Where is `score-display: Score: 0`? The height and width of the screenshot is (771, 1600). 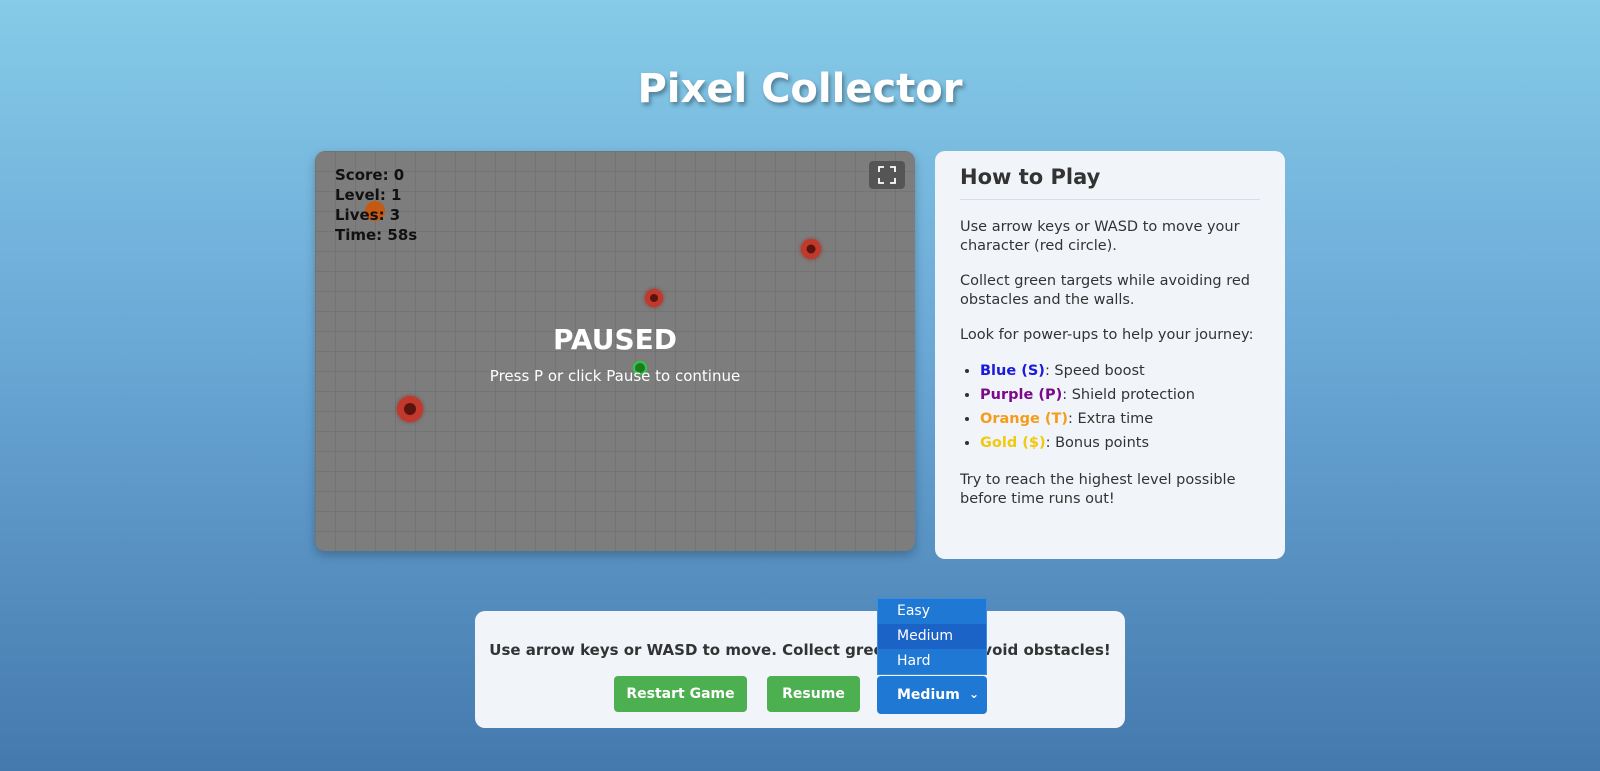 score-display: Score: 0 is located at coordinates (370, 175).